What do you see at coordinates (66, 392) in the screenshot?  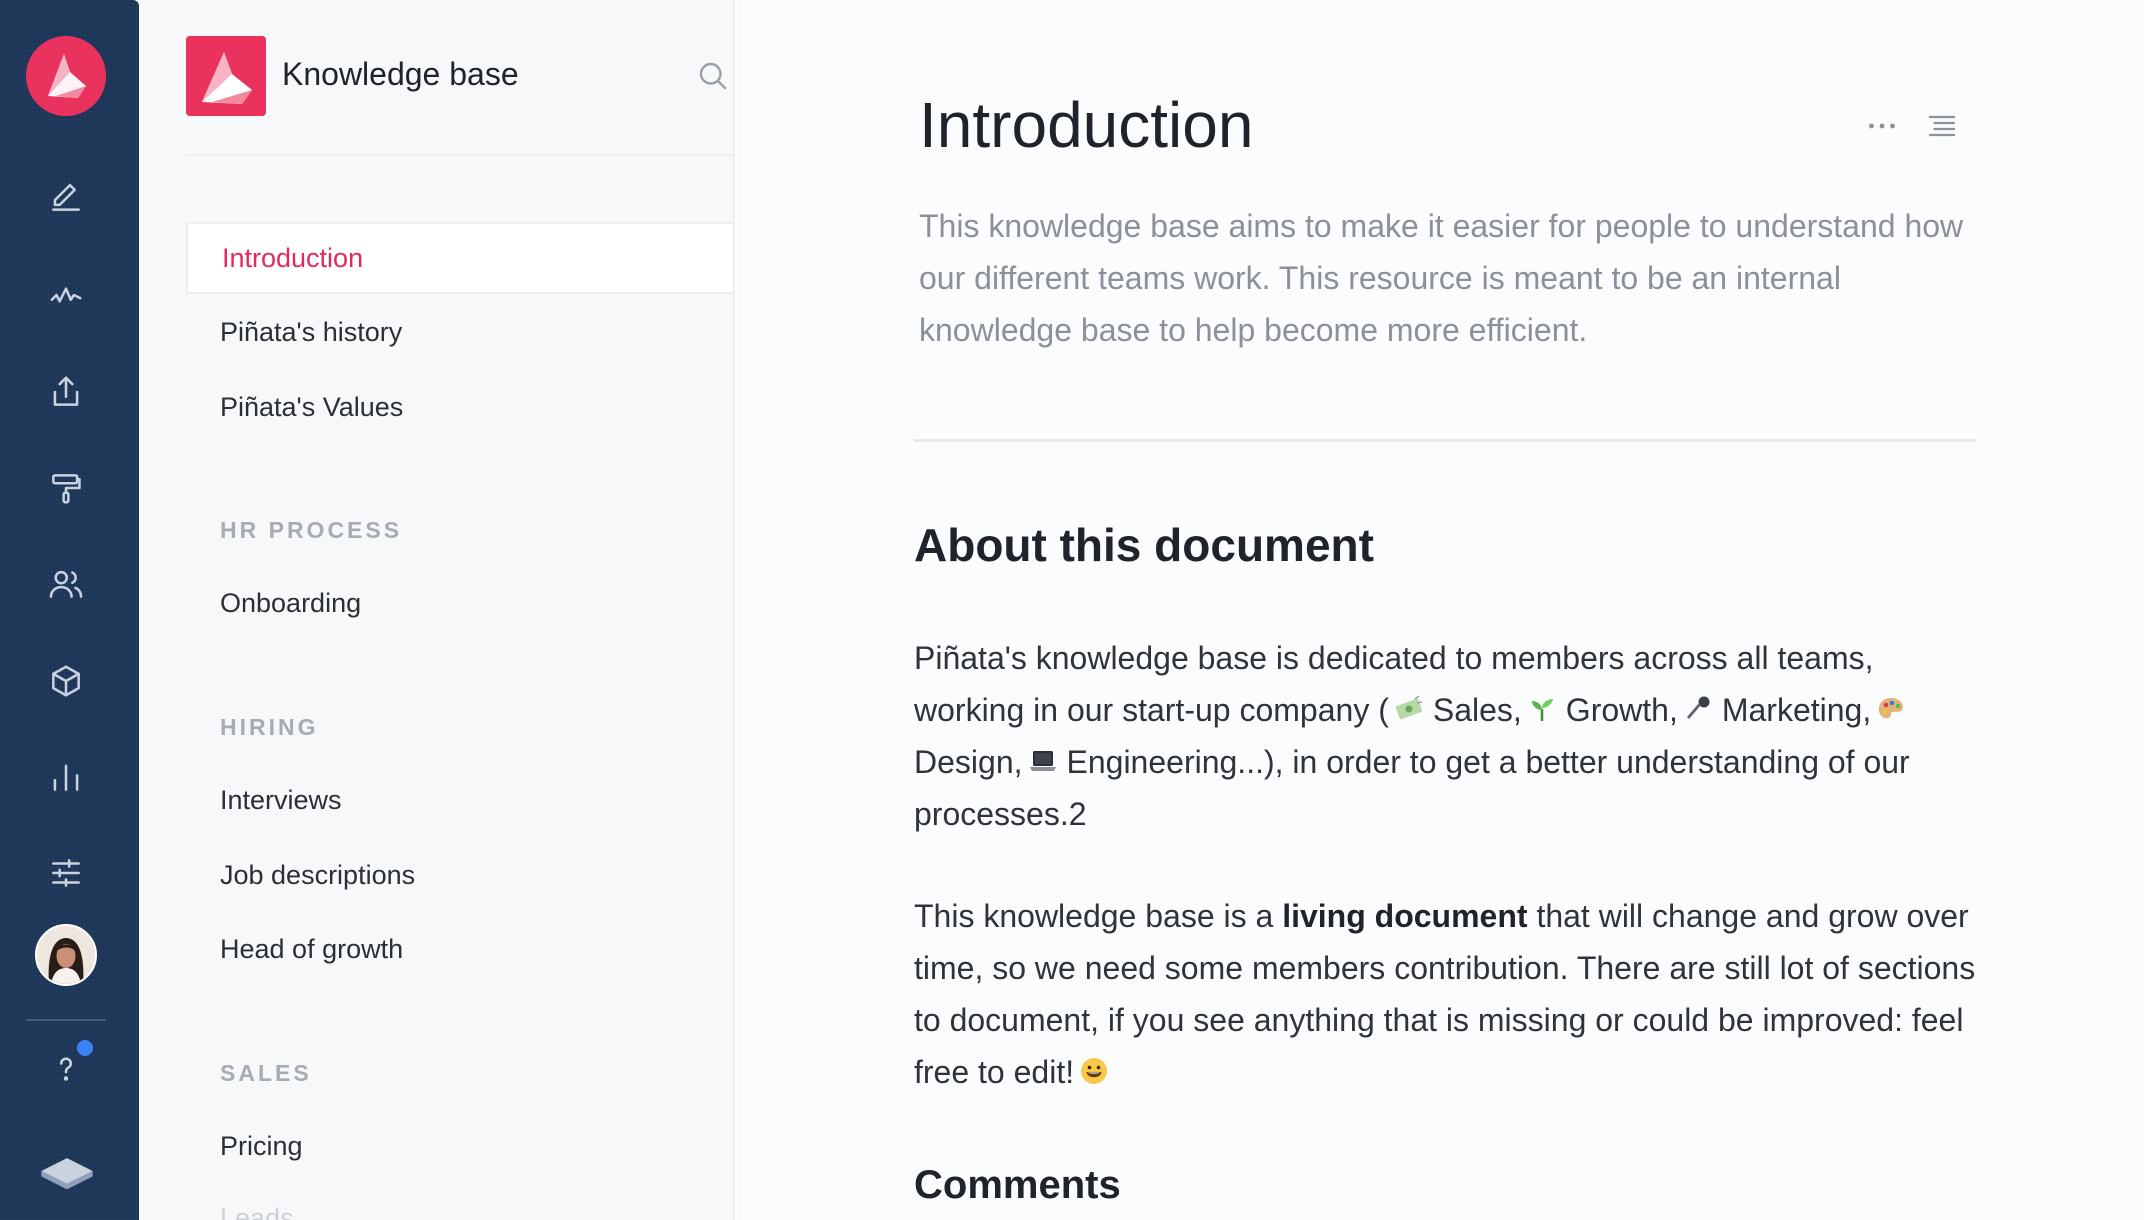 I see `share-icon` at bounding box center [66, 392].